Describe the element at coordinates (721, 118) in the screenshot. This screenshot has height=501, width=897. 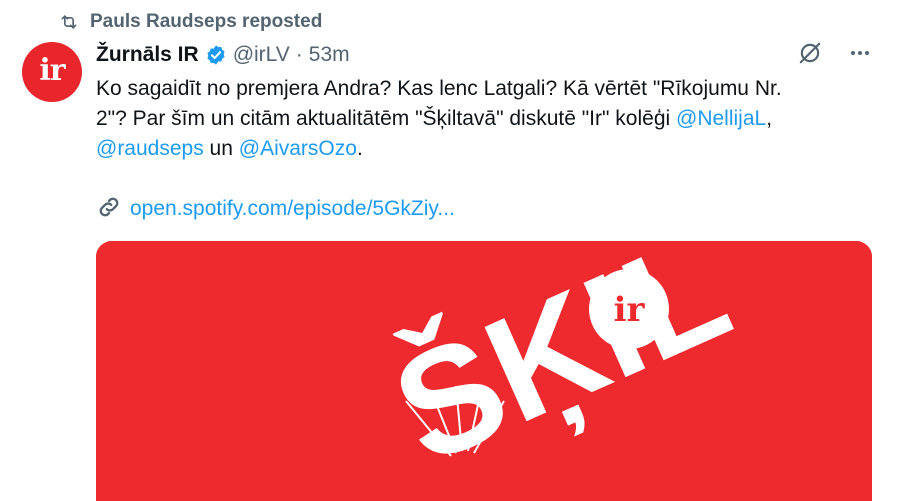
I see `mention-link: @NellijaL` at that location.